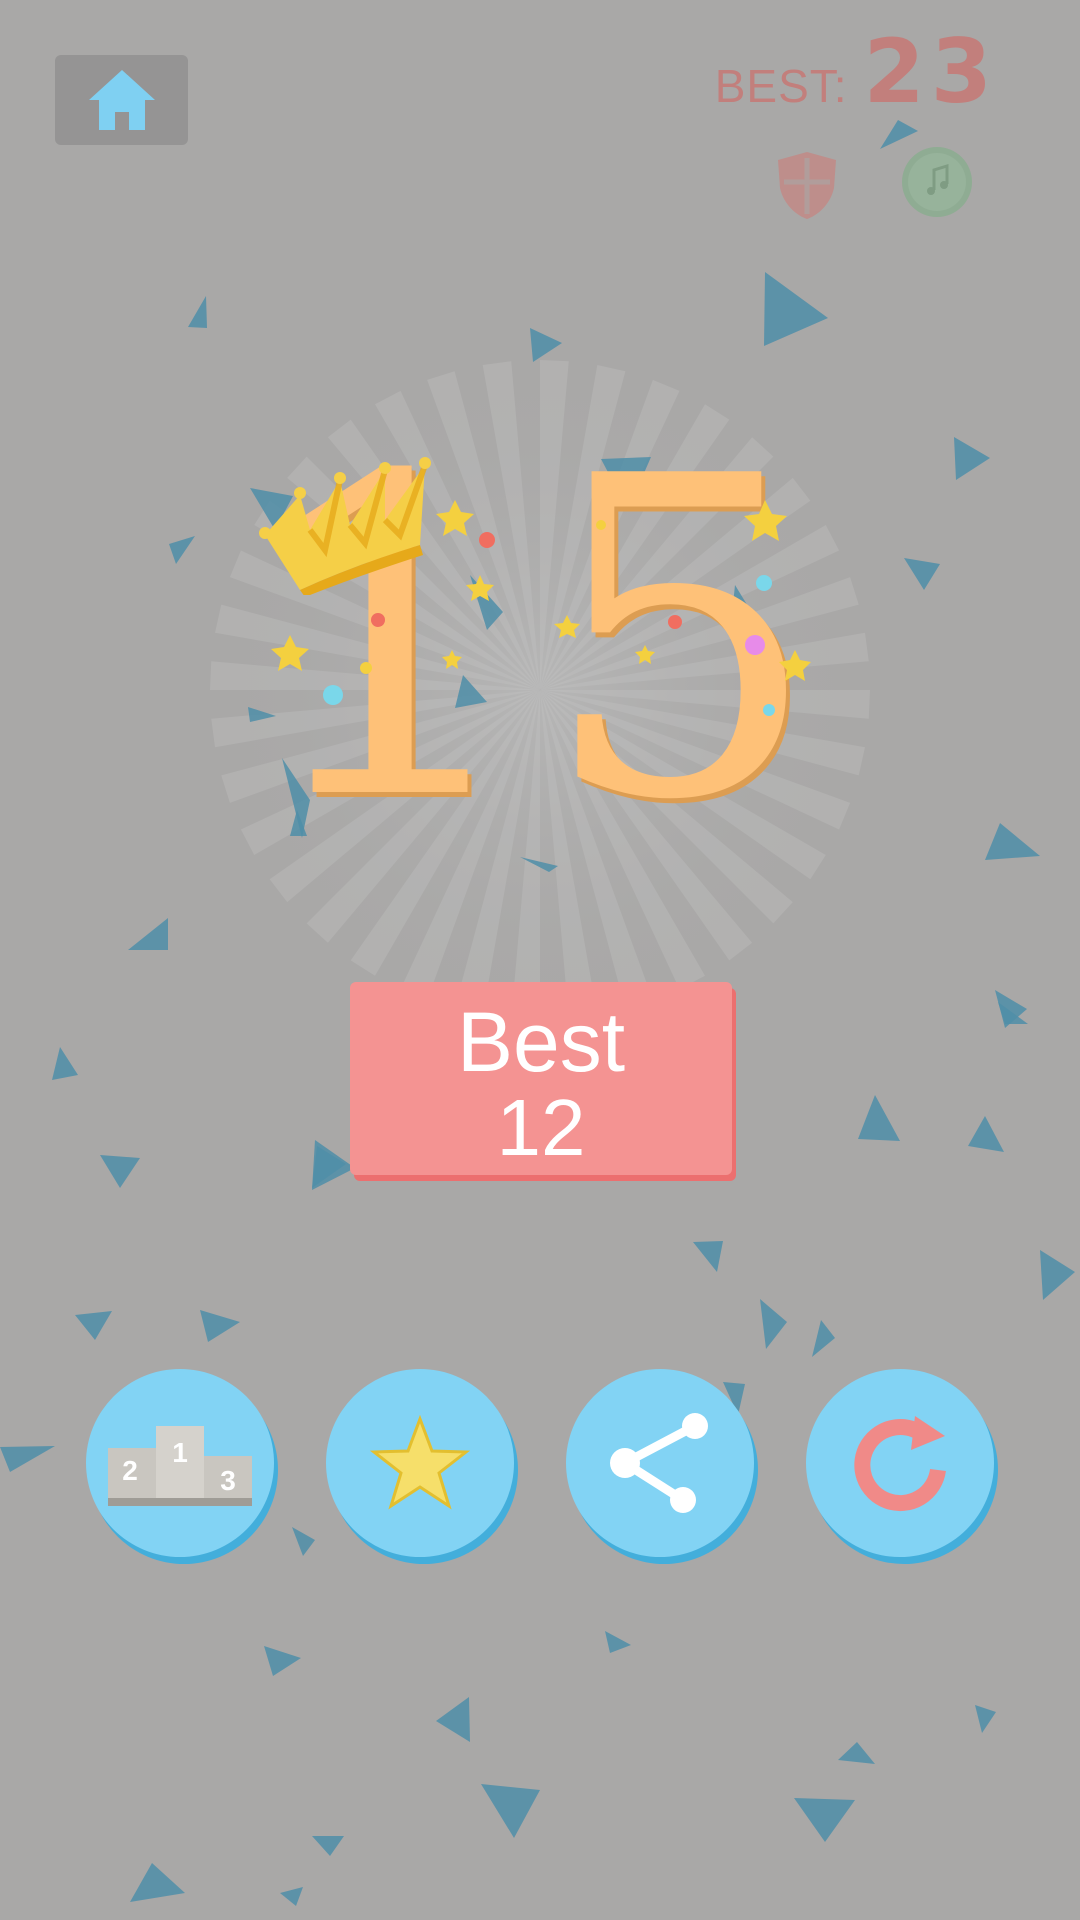 The width and height of the screenshot is (1080, 1920). What do you see at coordinates (781, 86) in the screenshot?
I see `best-label: BEST:` at bounding box center [781, 86].